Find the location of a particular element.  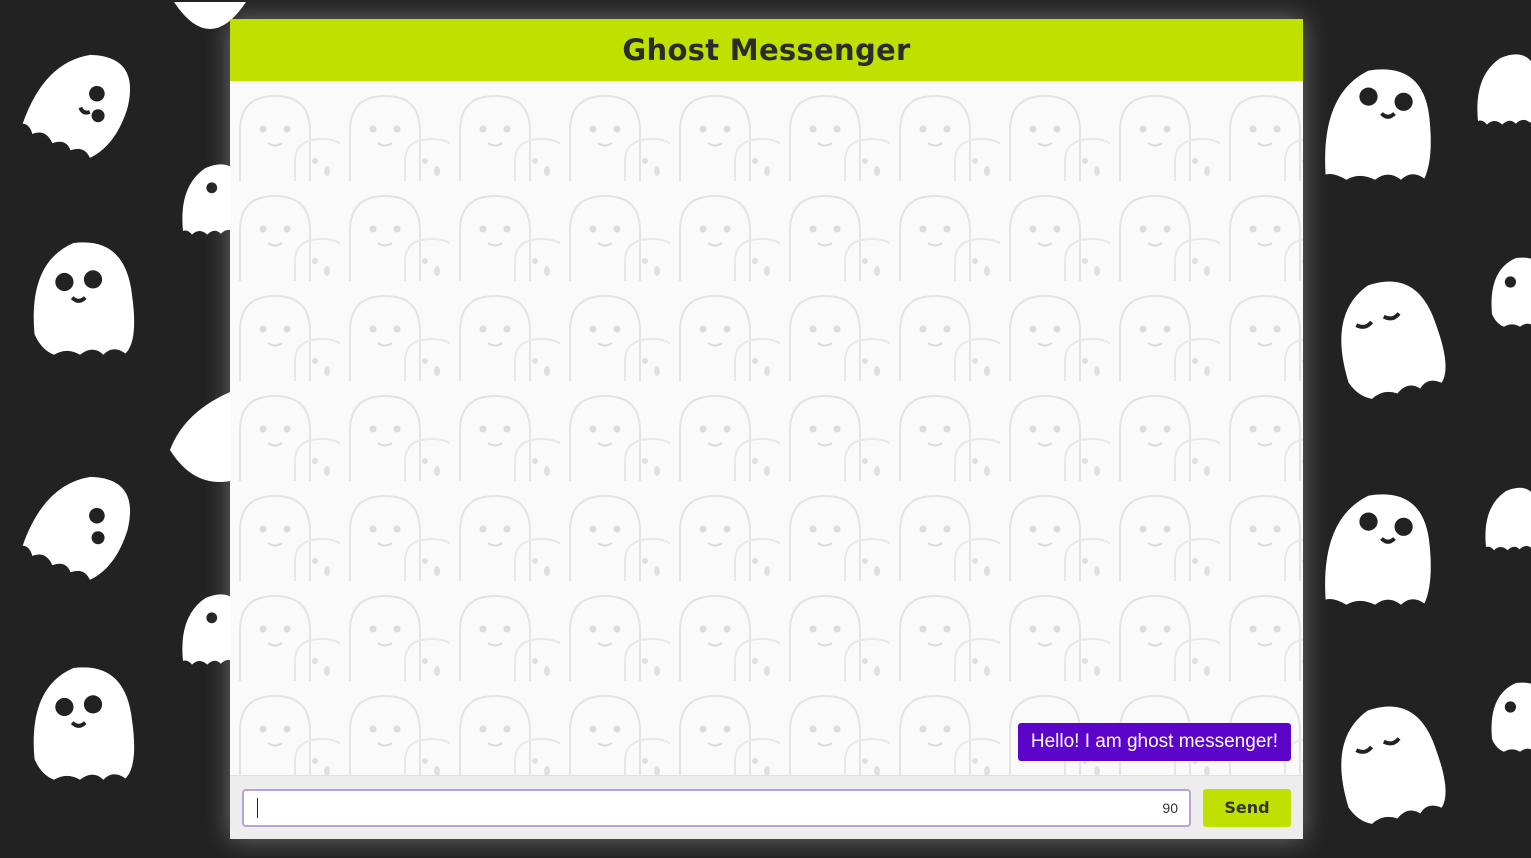

message-composer: 90 Send is located at coordinates (766, 807).